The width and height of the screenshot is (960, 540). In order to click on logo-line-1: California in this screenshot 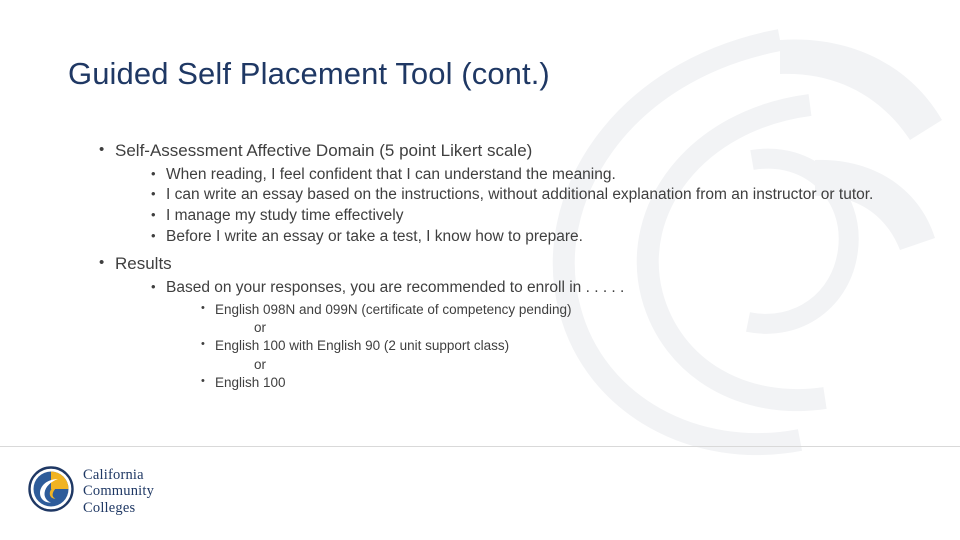, I will do `click(113, 475)`.